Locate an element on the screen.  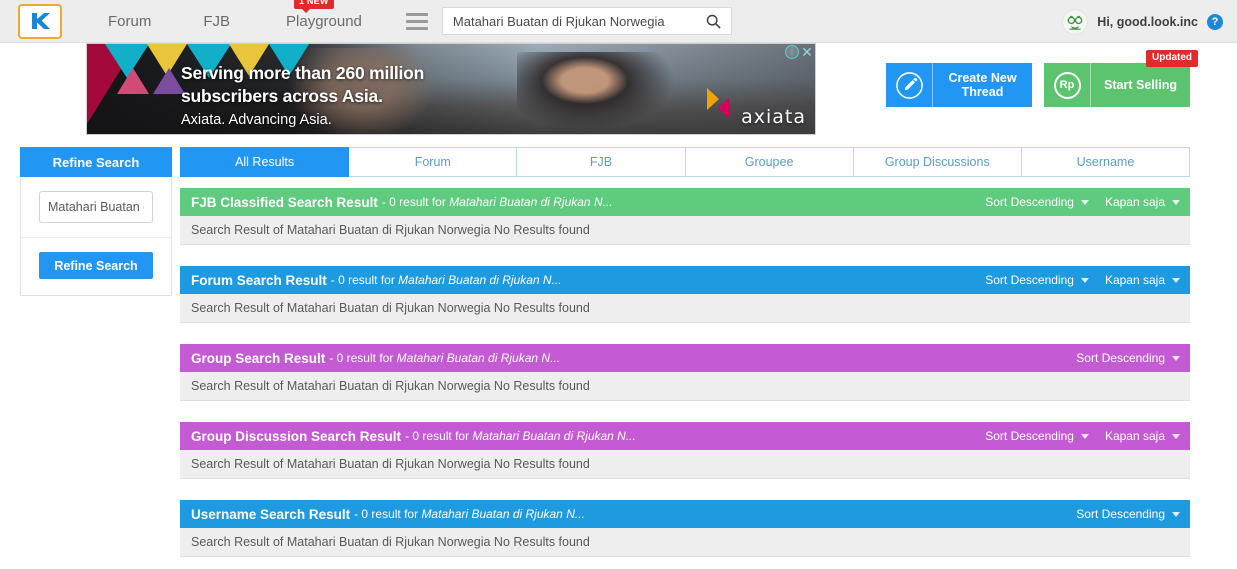
avatar-icon is located at coordinates (1075, 21).